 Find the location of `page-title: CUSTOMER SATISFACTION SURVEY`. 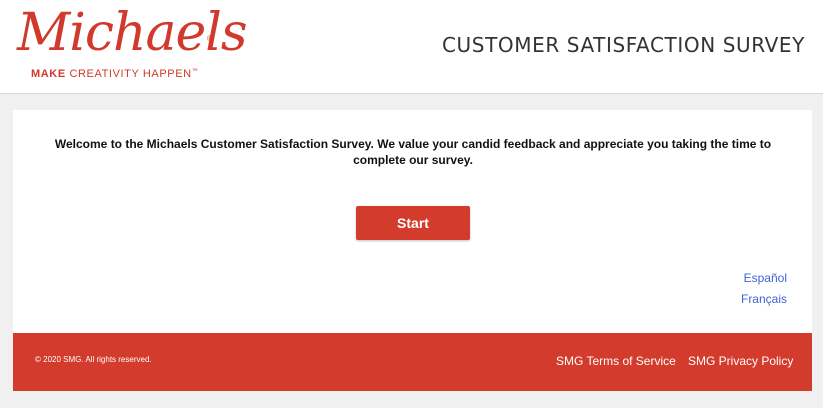

page-title: CUSTOMER SATISFACTION SURVEY is located at coordinates (623, 45).